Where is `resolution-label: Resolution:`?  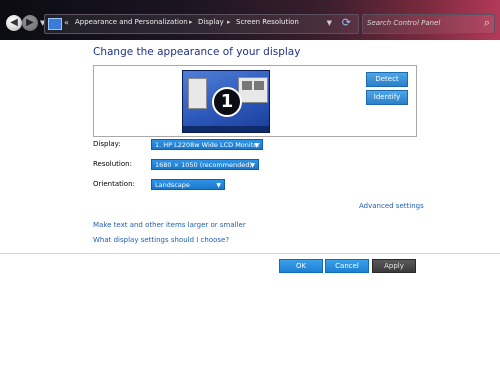
resolution-label: Resolution: is located at coordinates (112, 164).